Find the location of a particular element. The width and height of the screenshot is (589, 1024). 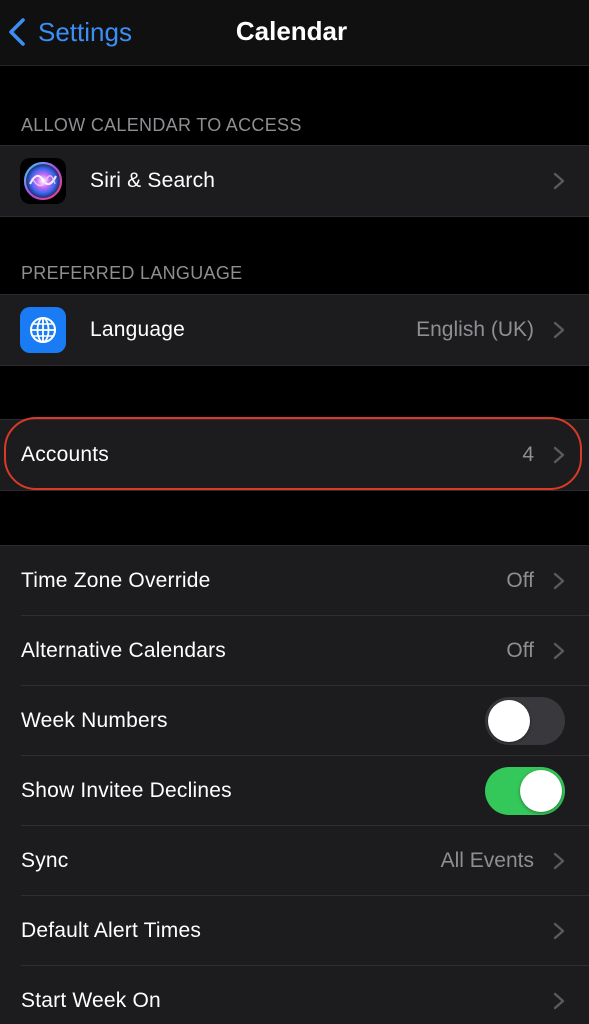

week-numbers-toggle is located at coordinates (525, 721).